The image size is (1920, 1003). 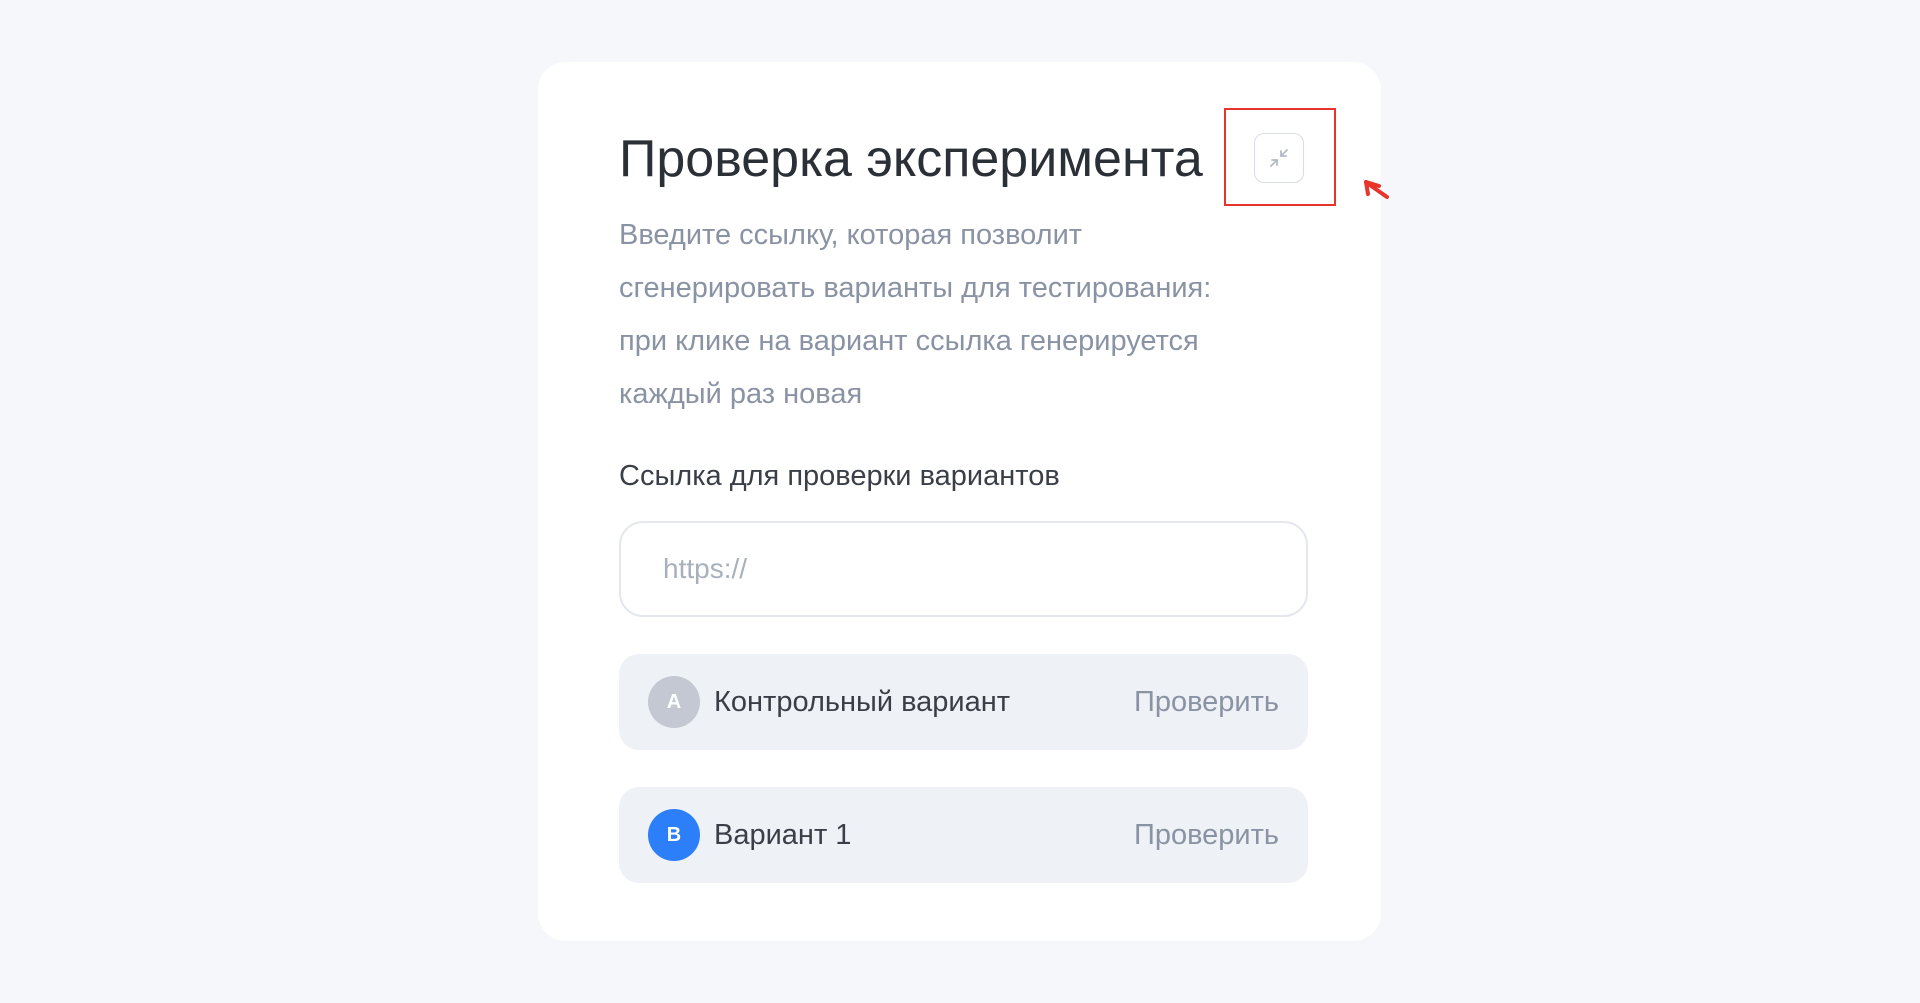 I want to click on page-title: Проверка эксперимента, so click(x=911, y=159).